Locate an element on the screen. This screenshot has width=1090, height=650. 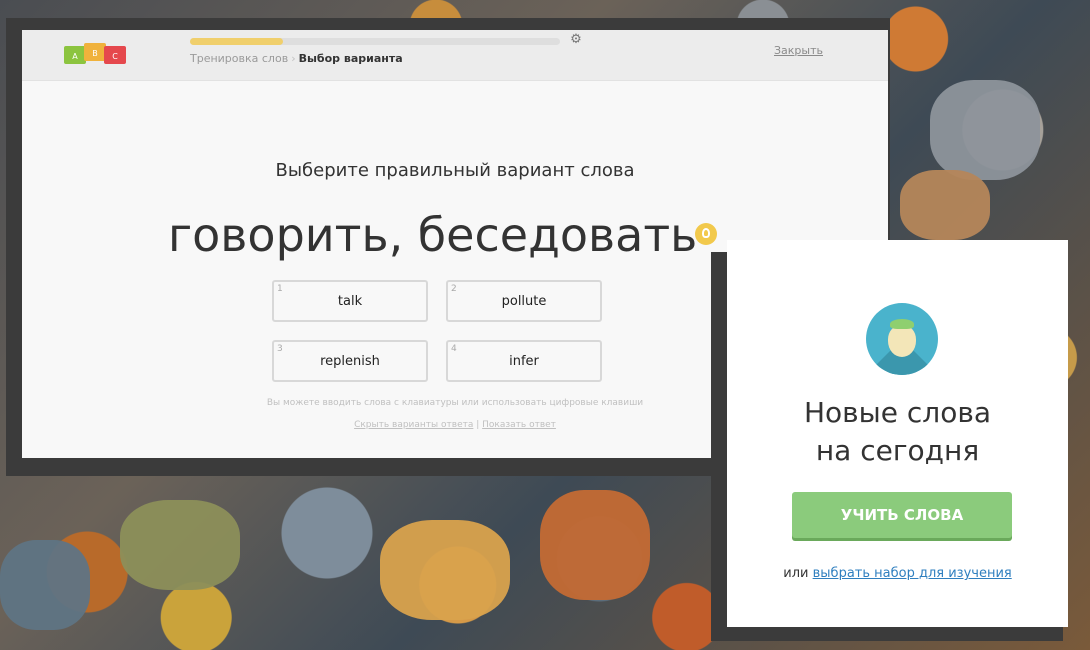
target-word: говорить, беседовать is located at coordinates (433, 235).